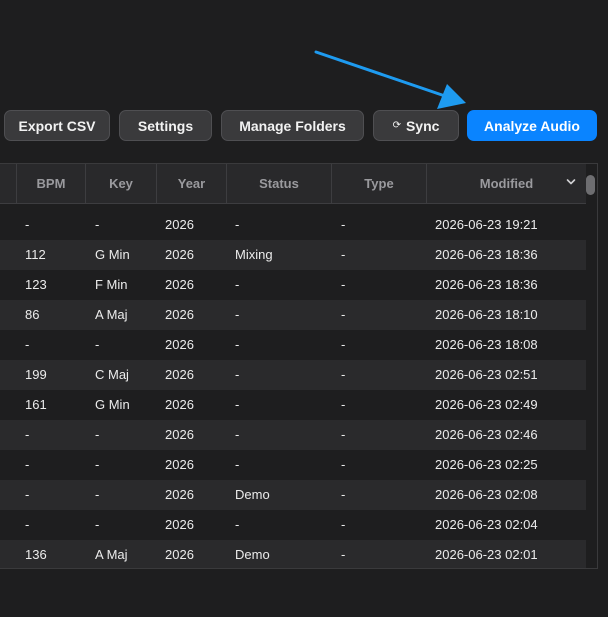  I want to click on table-header: BPM Key Year Status Type Modified, so click(293, 184).